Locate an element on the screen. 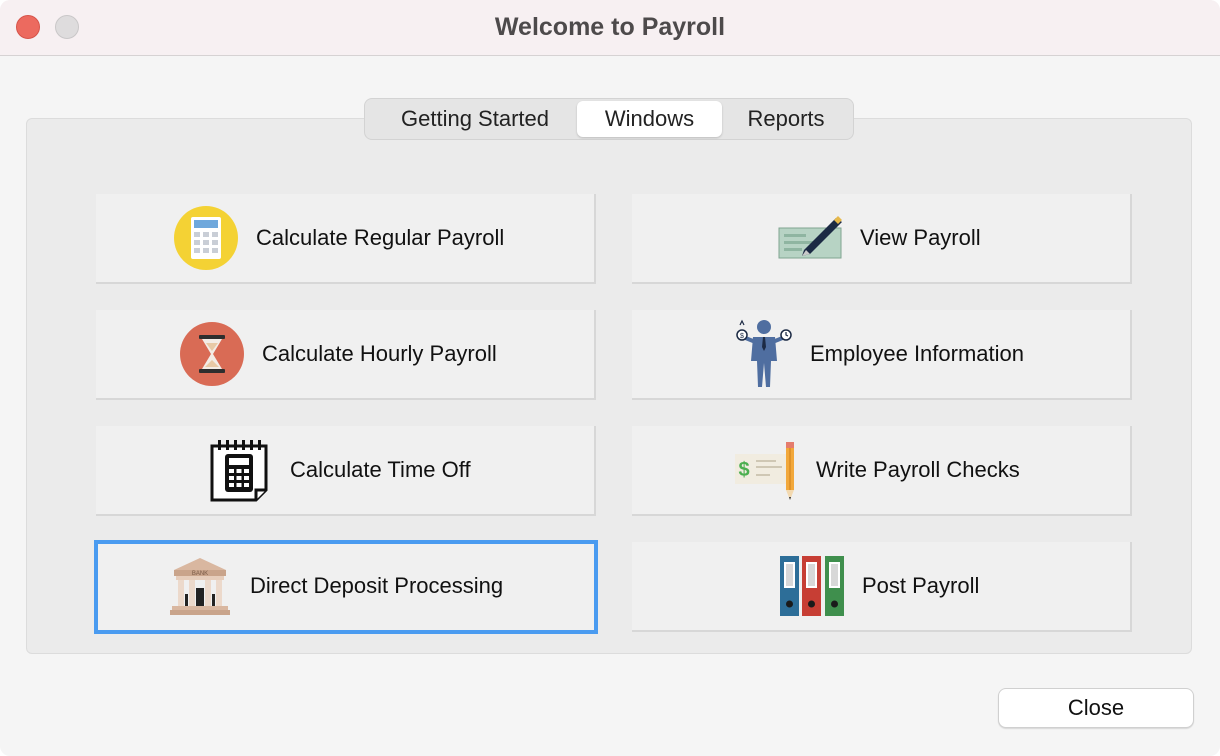 The image size is (1220, 756). calculate-regular-payroll-button: Calculate Regular Payroll is located at coordinates (346, 239).